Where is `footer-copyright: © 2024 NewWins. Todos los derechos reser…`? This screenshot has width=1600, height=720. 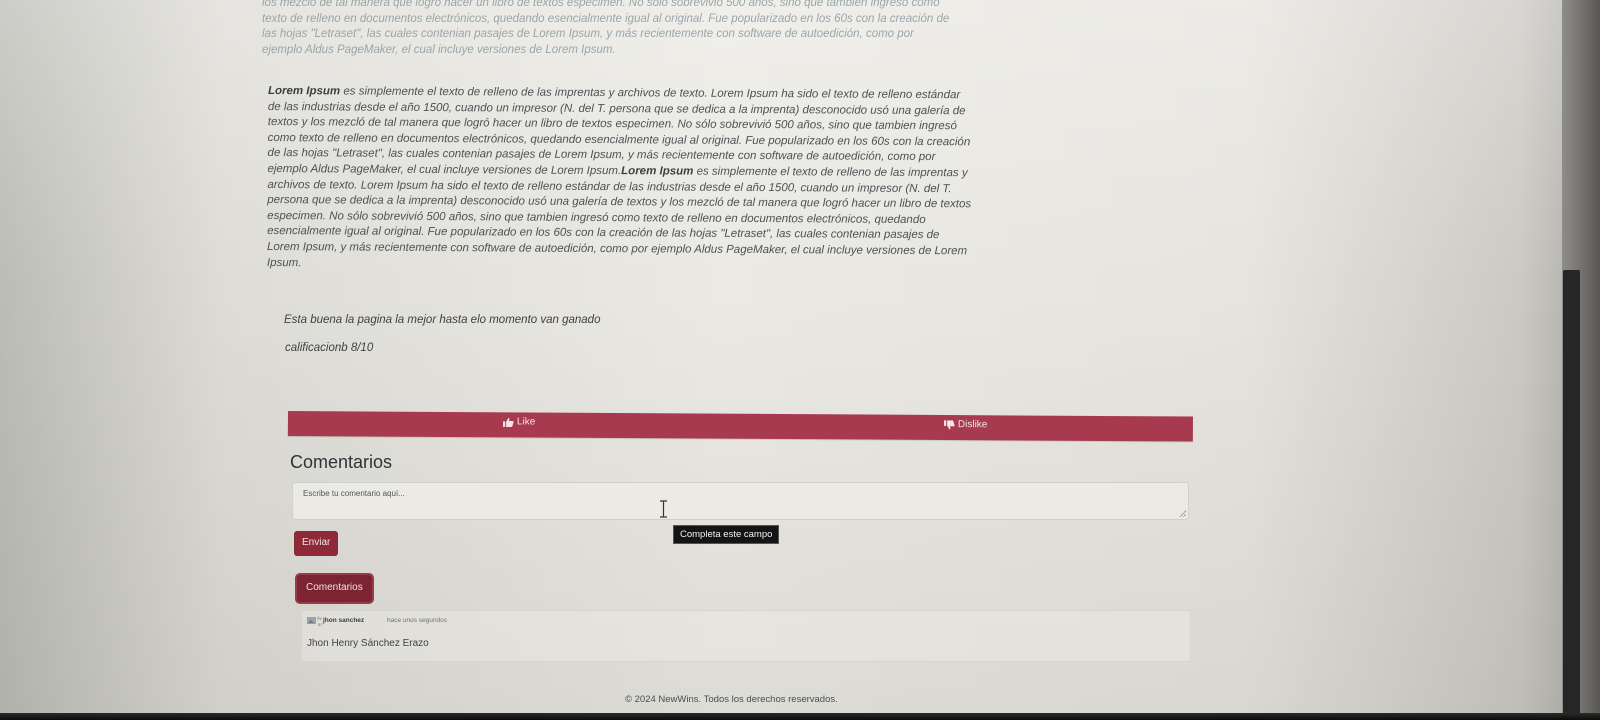
footer-copyright: © 2024 NewWins. Todos los derechos reser… is located at coordinates (731, 699).